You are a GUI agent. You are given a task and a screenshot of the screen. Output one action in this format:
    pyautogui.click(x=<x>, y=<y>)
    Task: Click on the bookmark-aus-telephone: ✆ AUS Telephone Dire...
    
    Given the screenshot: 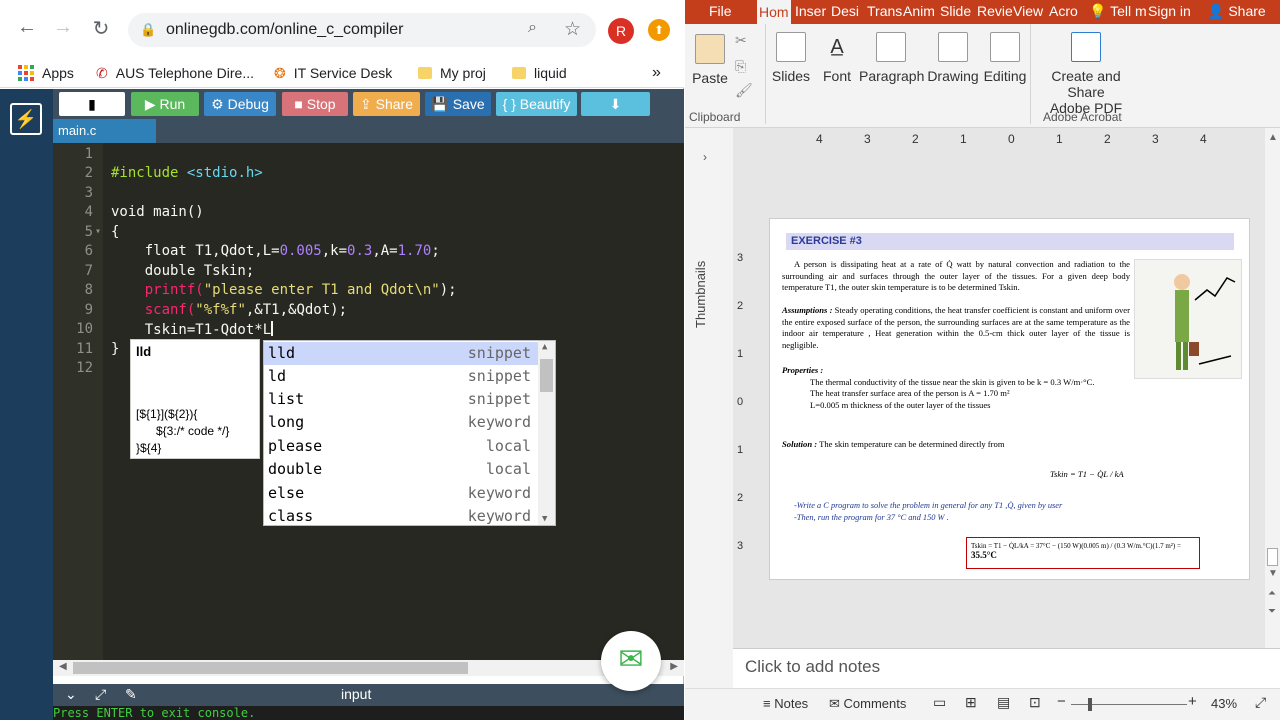 What is the action you would take?
    pyautogui.click(x=175, y=73)
    